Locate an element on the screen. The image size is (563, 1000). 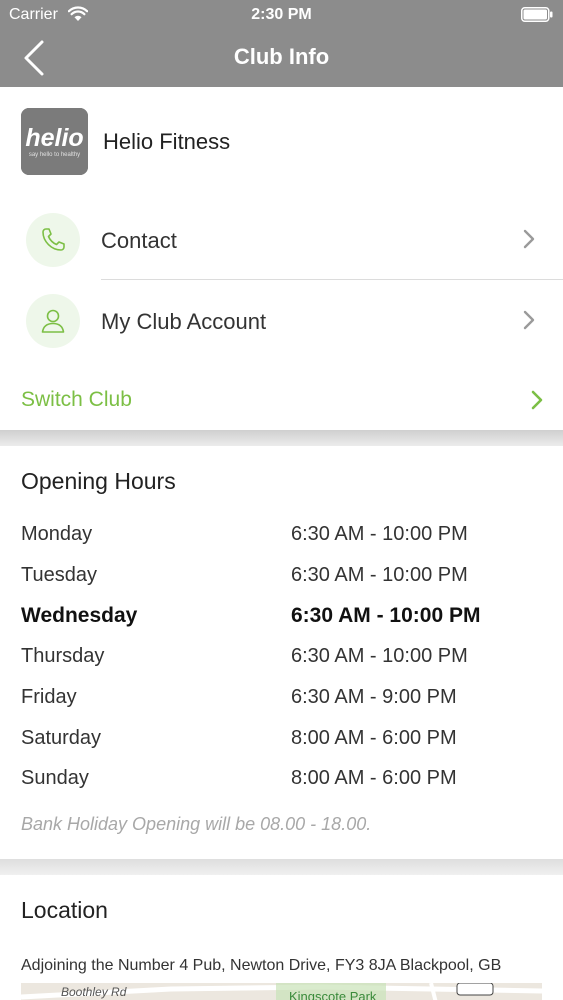
phone-icon is located at coordinates (53, 239).